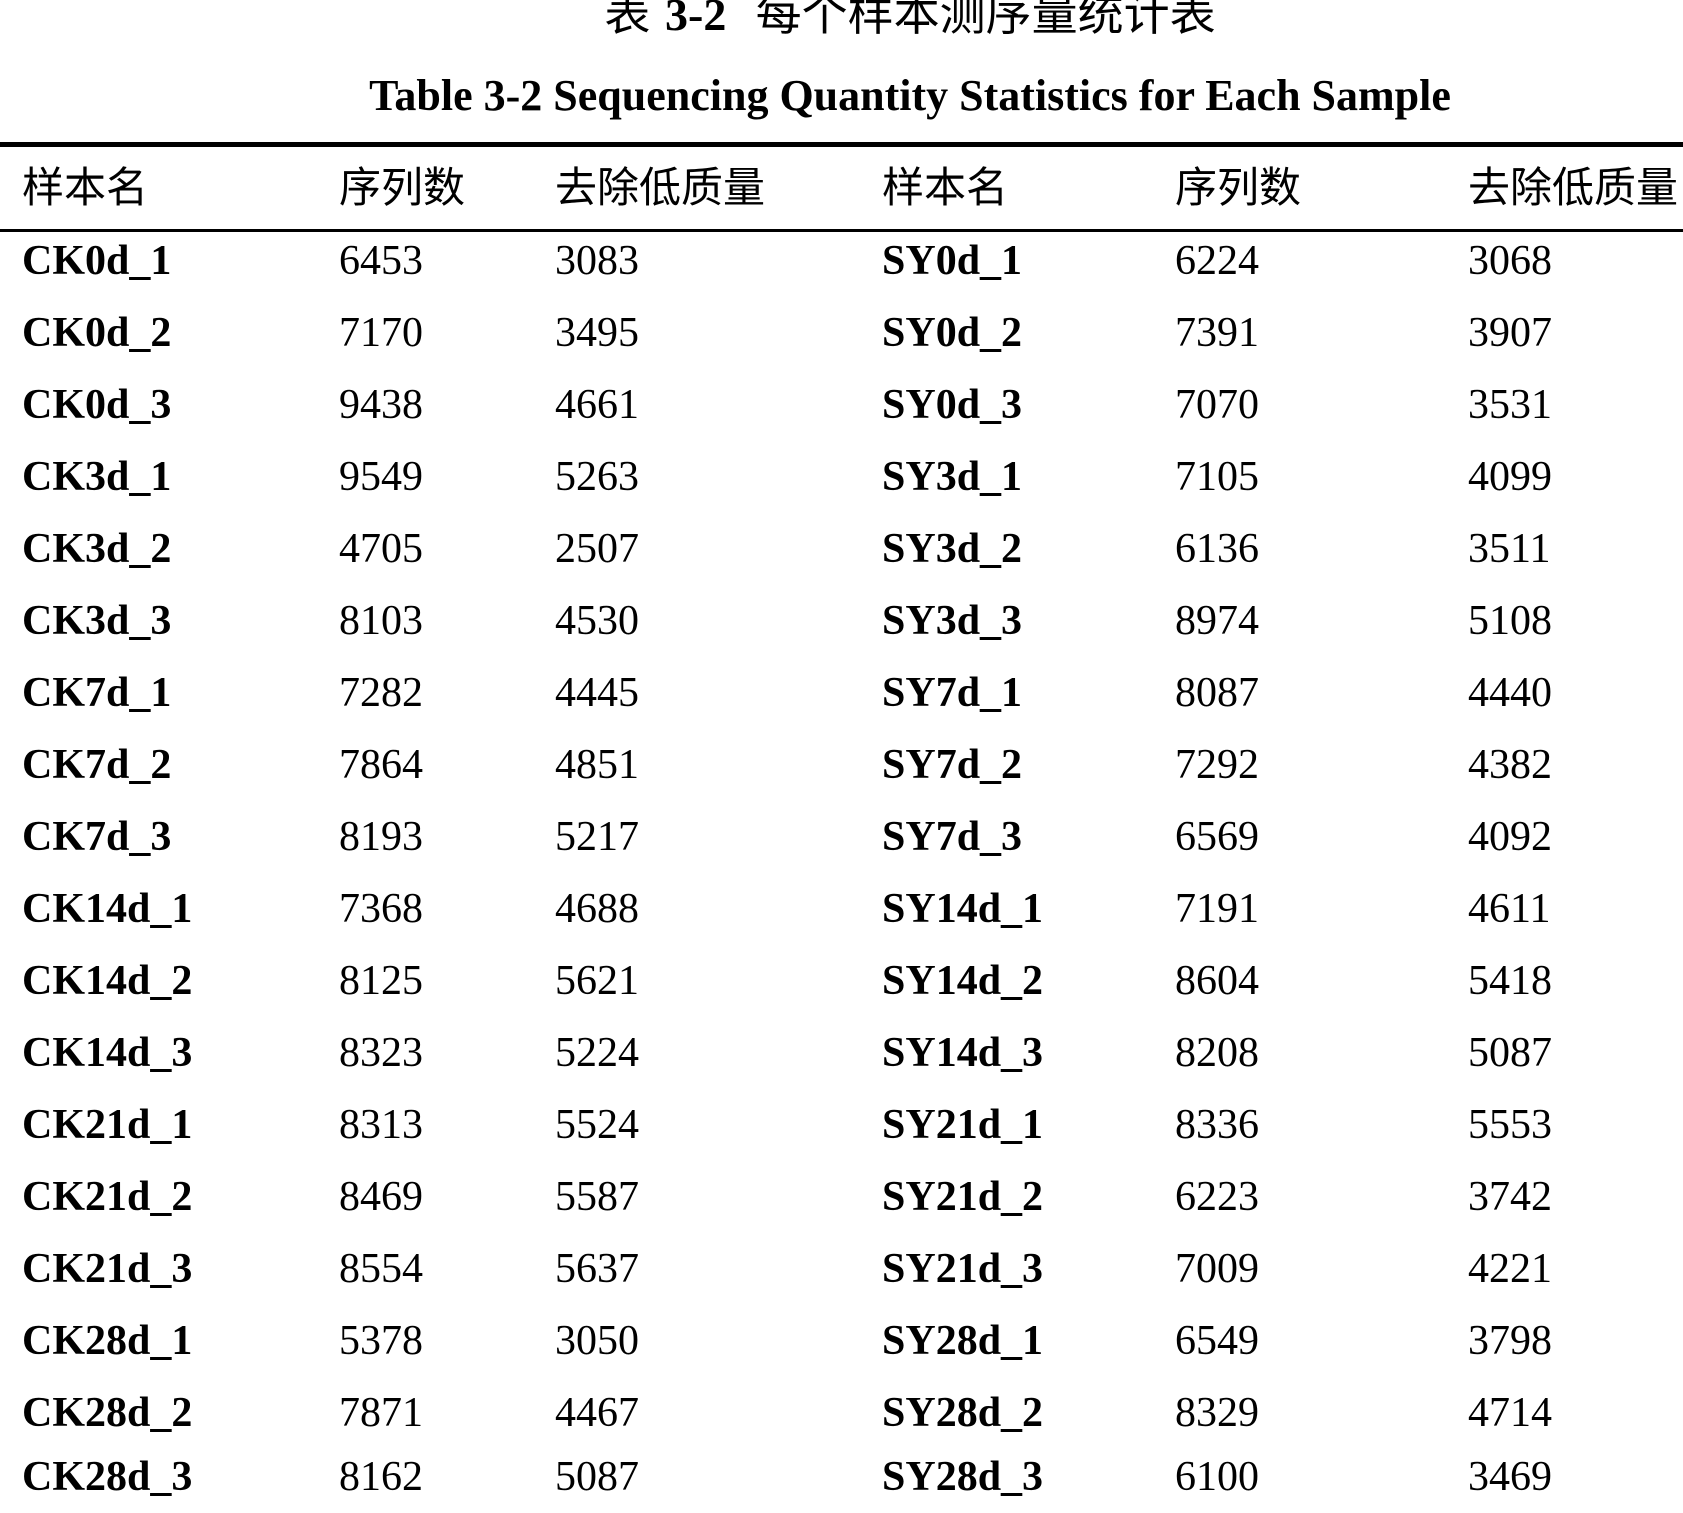 This screenshot has width=1683, height=1513. I want to click on sample-name-cell: SY7d_3, so click(952, 837).